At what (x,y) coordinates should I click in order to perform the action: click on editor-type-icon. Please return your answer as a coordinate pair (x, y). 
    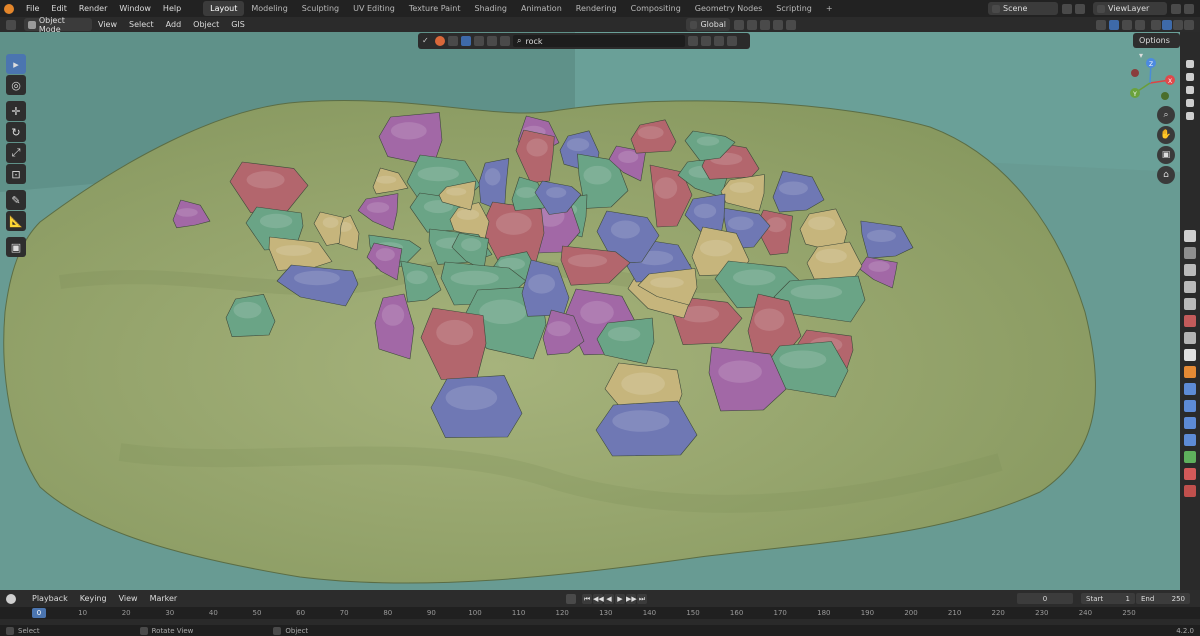
    Looking at the image, I should click on (11, 24).